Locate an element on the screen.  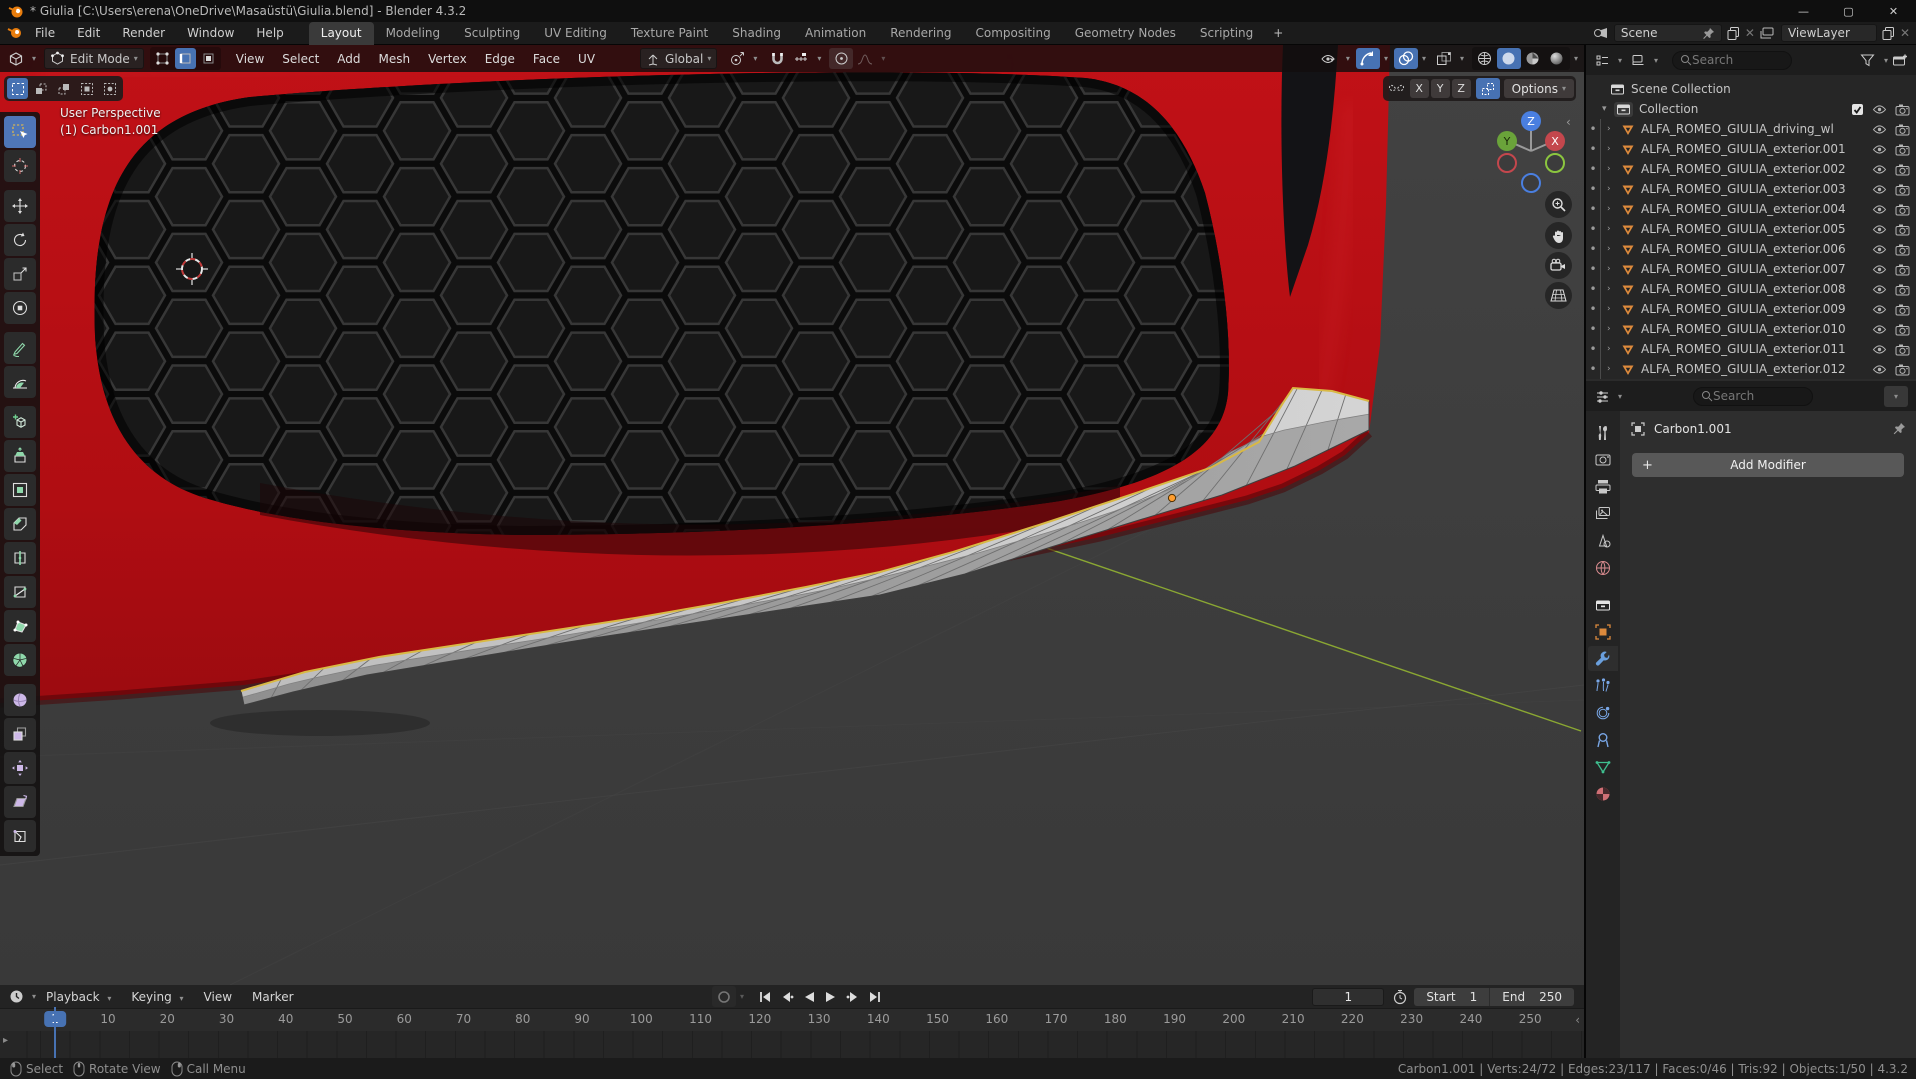
prev-keyframe-button is located at coordinates (787, 997).